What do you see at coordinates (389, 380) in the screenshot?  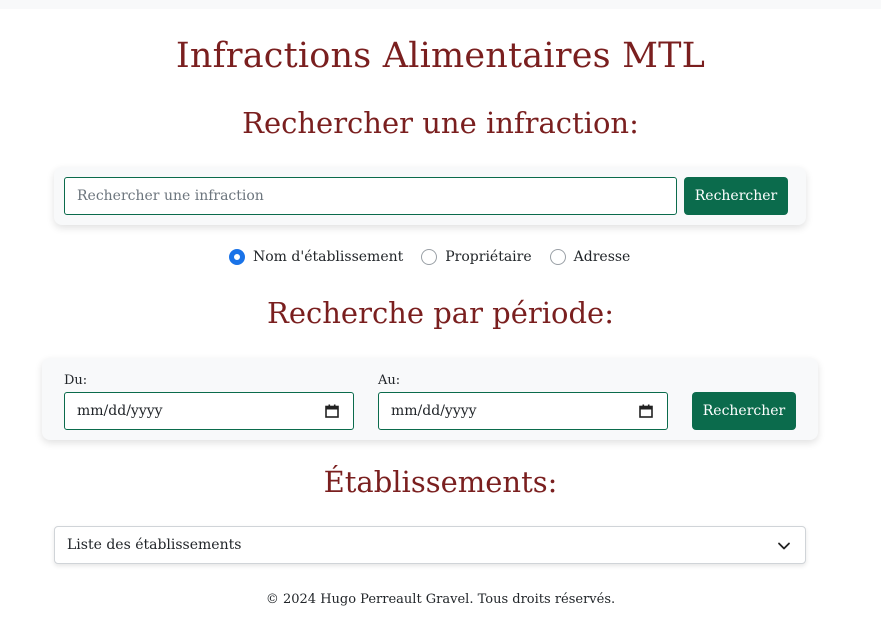 I see `to-label: Au:` at bounding box center [389, 380].